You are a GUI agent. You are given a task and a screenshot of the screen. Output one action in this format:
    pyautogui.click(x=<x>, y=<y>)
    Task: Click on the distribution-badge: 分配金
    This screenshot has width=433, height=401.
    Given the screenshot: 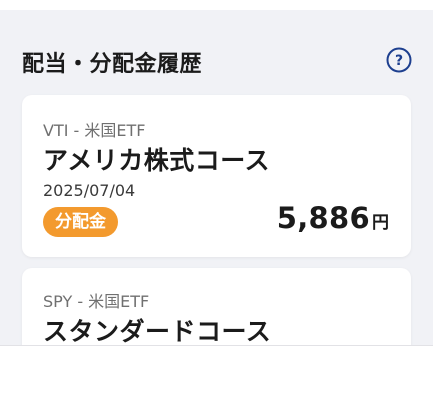 What is the action you would take?
    pyautogui.click(x=80, y=222)
    